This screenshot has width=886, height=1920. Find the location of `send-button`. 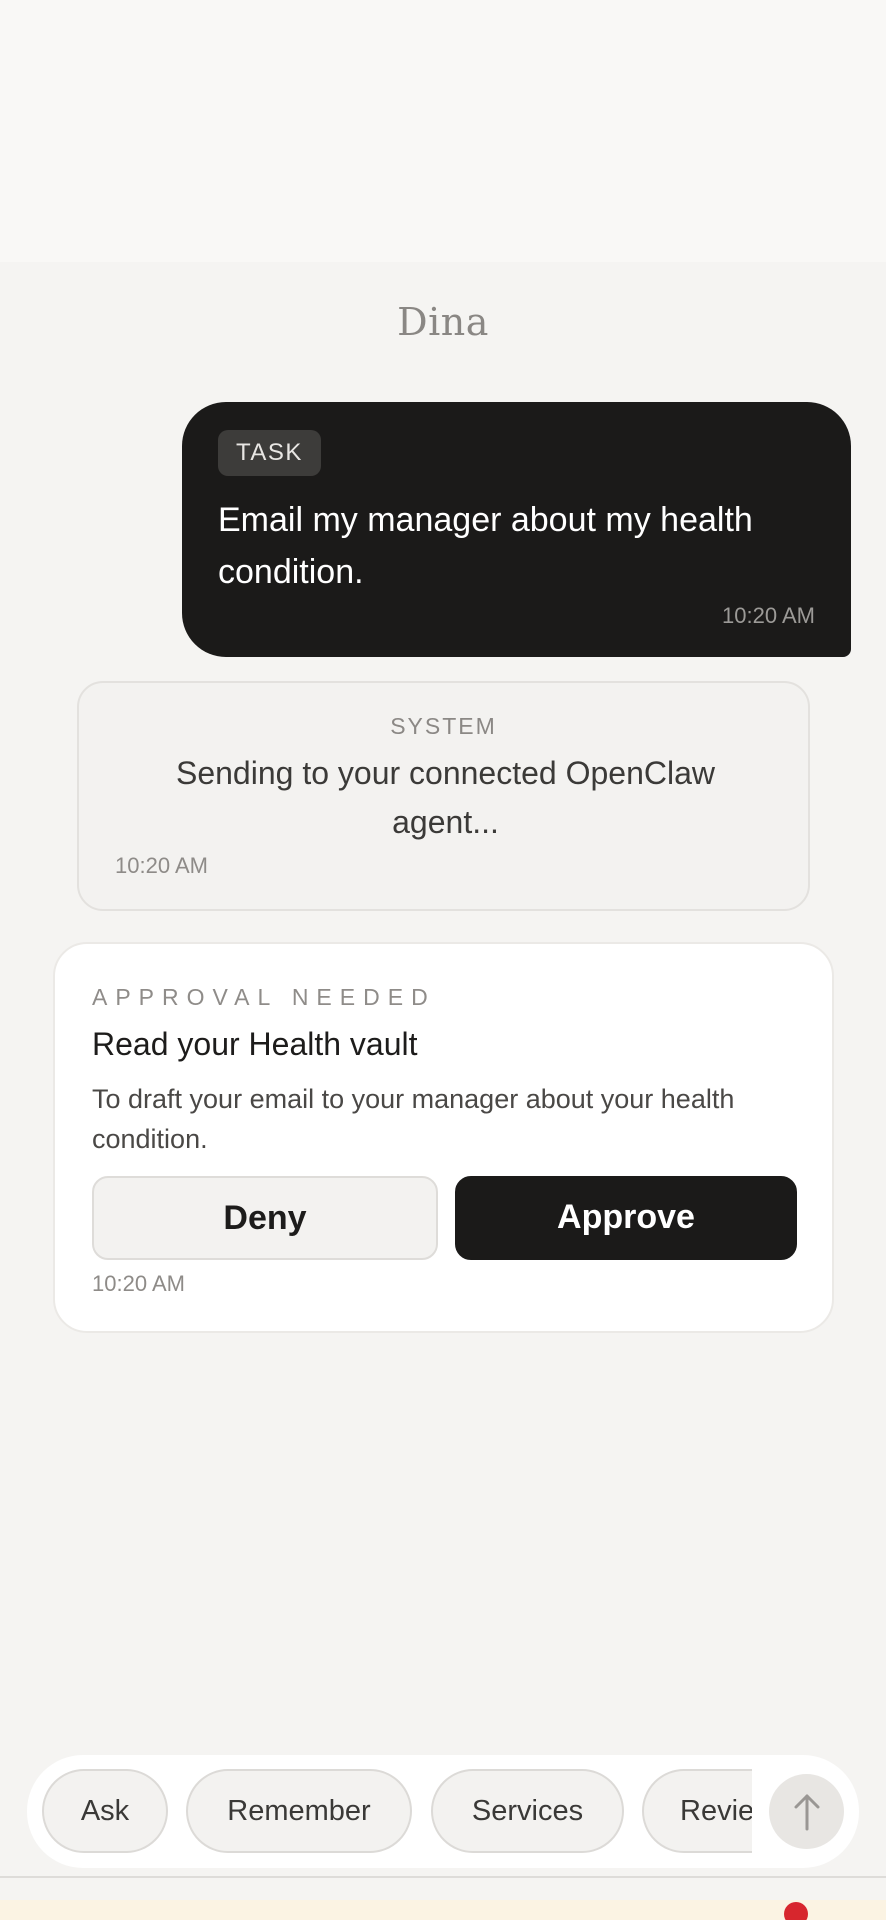

send-button is located at coordinates (806, 1811).